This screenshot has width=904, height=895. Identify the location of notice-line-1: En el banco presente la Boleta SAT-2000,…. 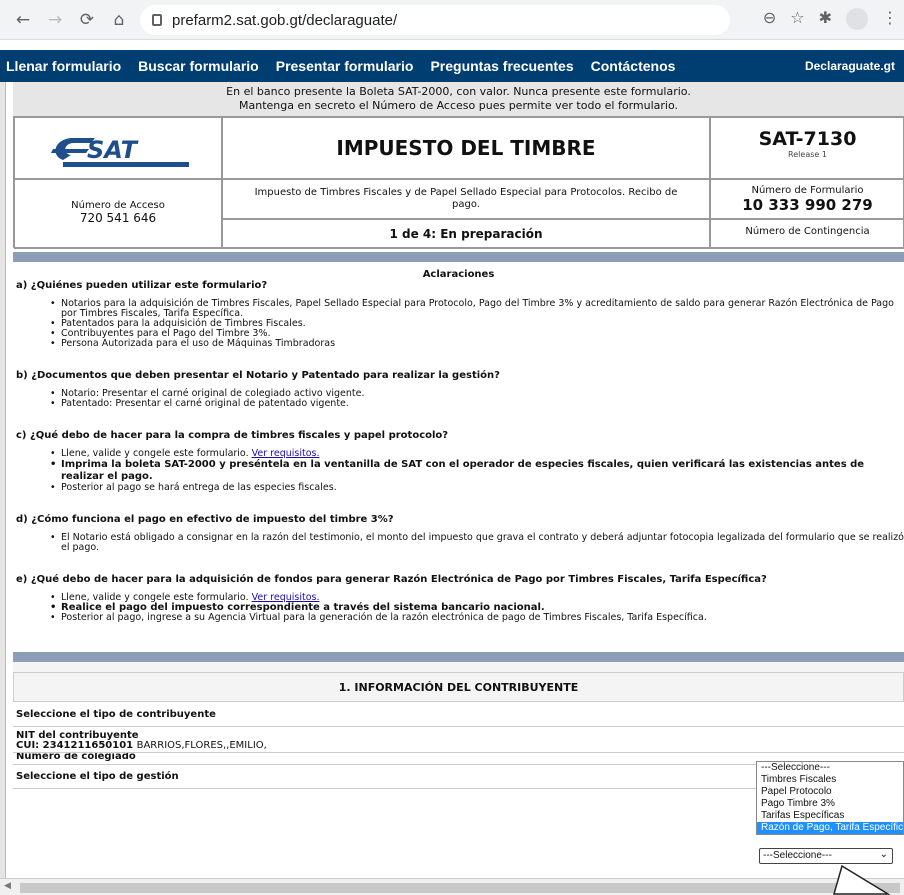
(458, 91).